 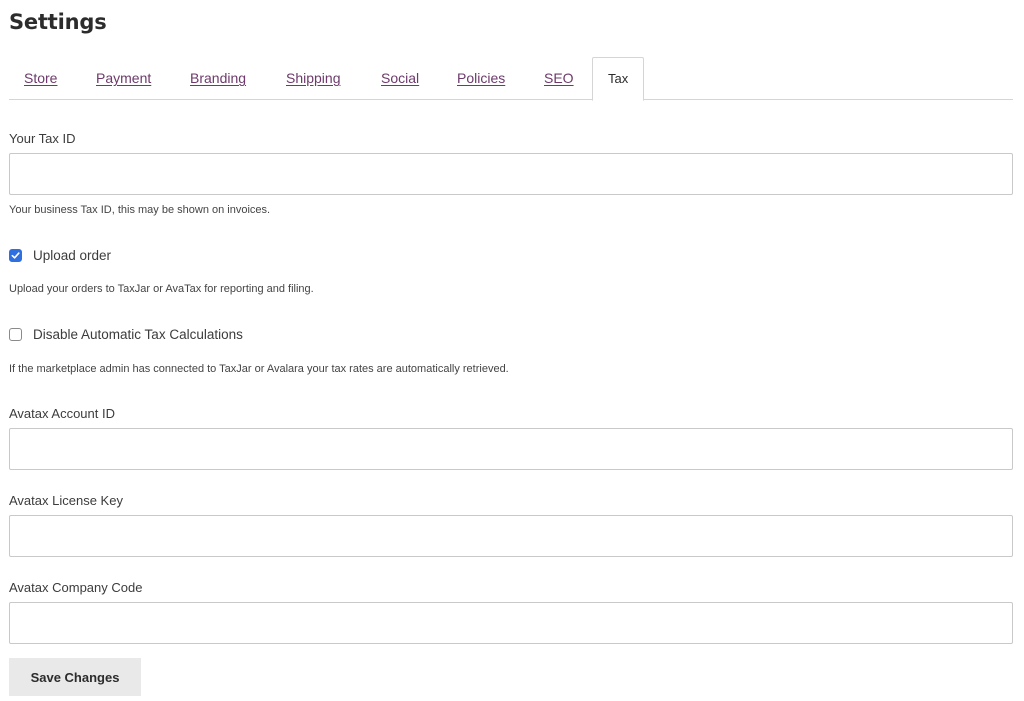 What do you see at coordinates (62, 413) in the screenshot?
I see `avatax-account-id-label: Avatax Account ID` at bounding box center [62, 413].